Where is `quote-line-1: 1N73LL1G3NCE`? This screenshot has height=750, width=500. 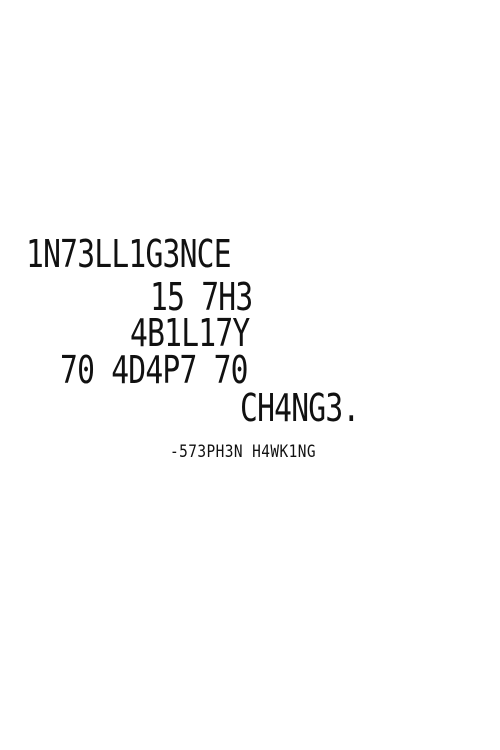 quote-line-1: 1N73LL1G3NCE is located at coordinates (129, 254).